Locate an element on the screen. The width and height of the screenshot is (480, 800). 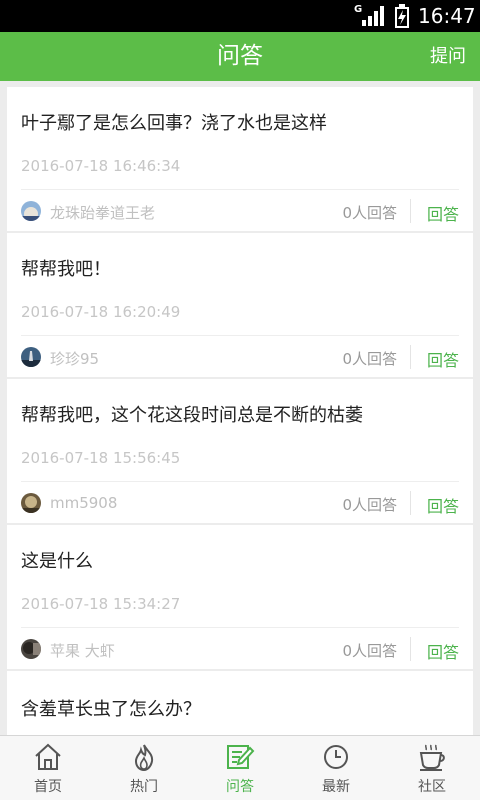
app-header: 问答 提问 is located at coordinates (240, 56).